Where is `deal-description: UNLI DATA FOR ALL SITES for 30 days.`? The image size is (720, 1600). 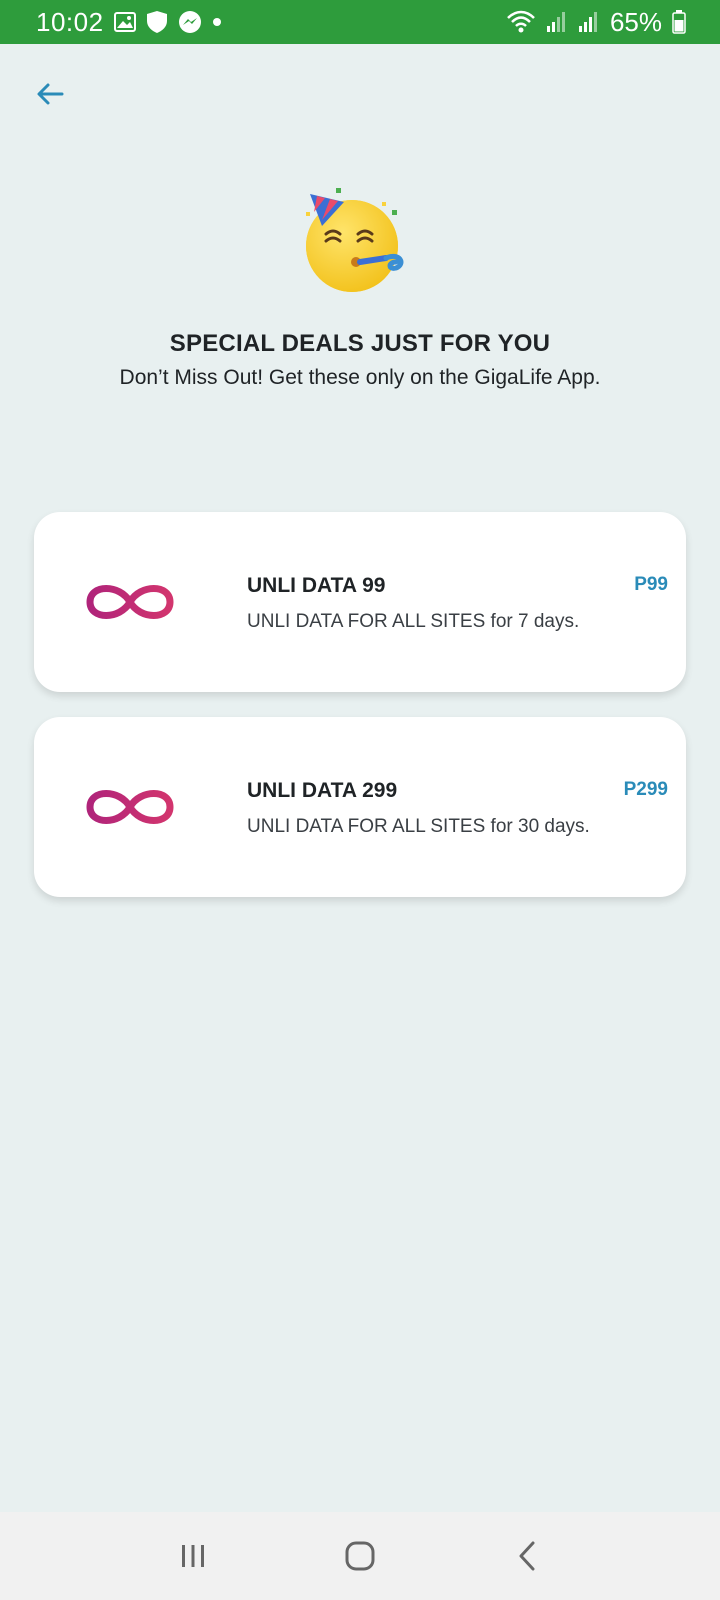
deal-description: UNLI DATA FOR ALL SITES for 30 days. is located at coordinates (418, 826).